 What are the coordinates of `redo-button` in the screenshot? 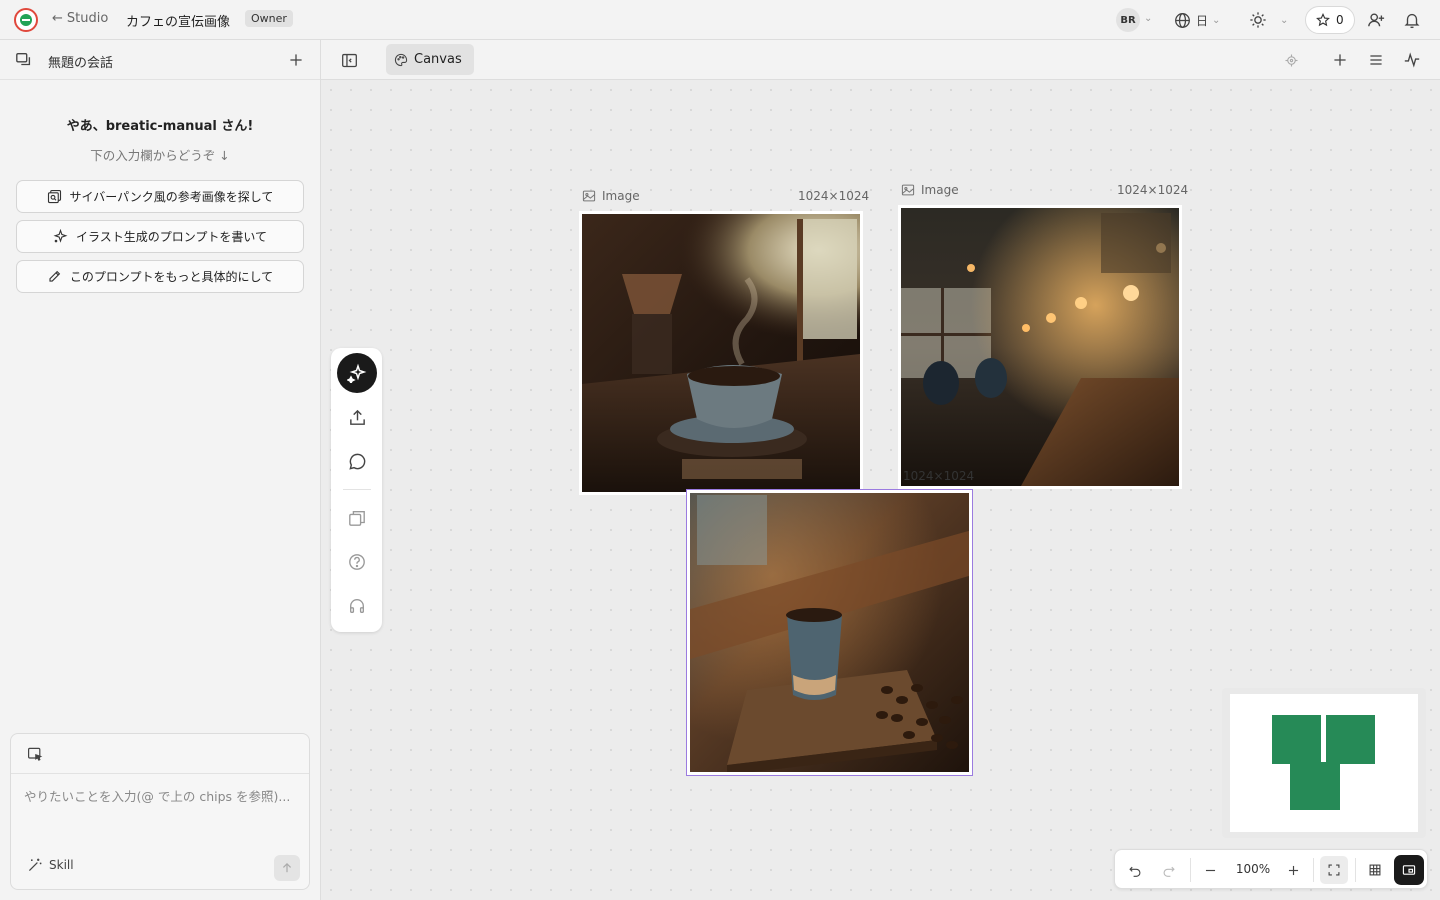 It's located at (1169, 870).